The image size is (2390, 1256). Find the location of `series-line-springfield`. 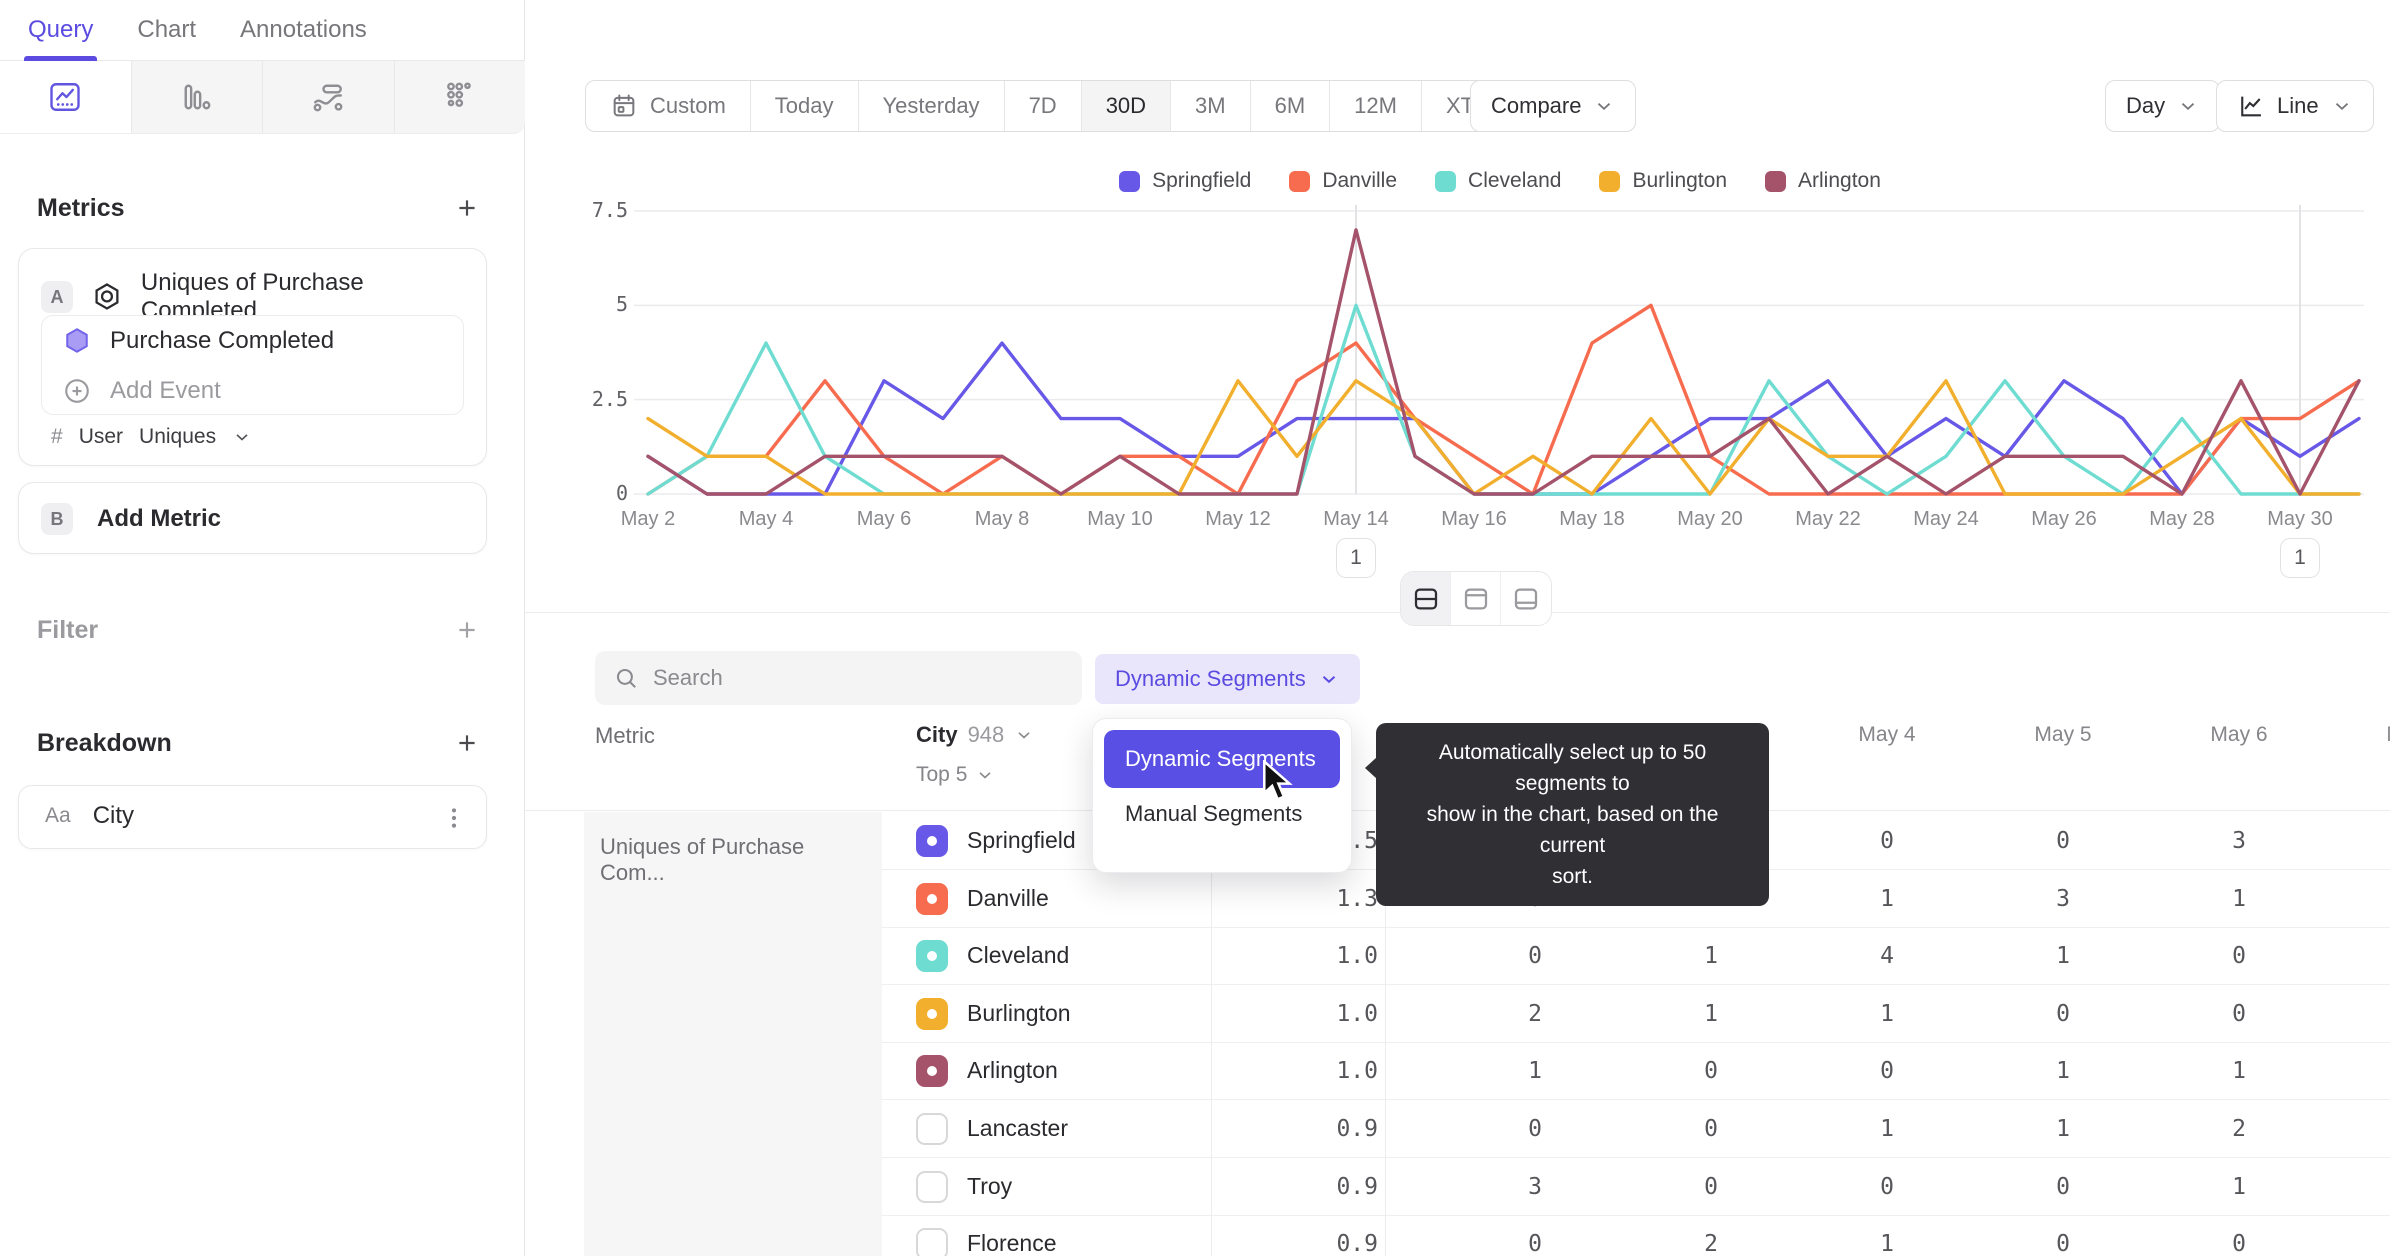

series-line-springfield is located at coordinates (1503, 418).